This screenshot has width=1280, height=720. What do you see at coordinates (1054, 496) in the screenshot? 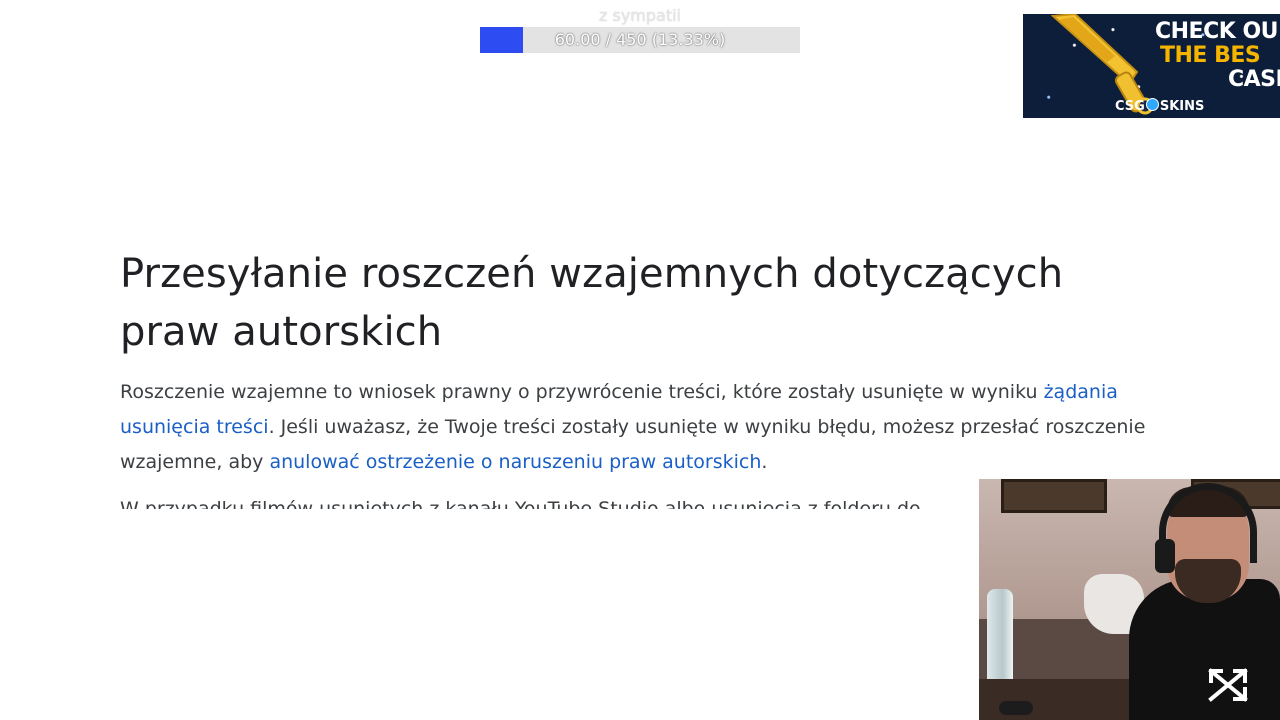
I see `cam-picture-frame` at bounding box center [1054, 496].